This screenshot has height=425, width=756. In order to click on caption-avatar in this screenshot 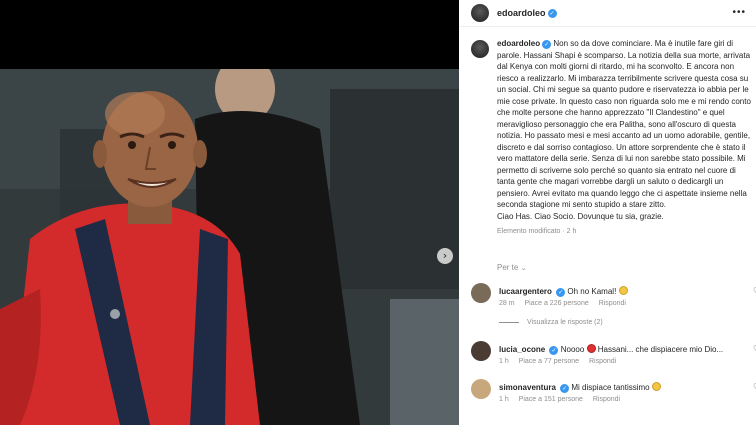, I will do `click(480, 49)`.